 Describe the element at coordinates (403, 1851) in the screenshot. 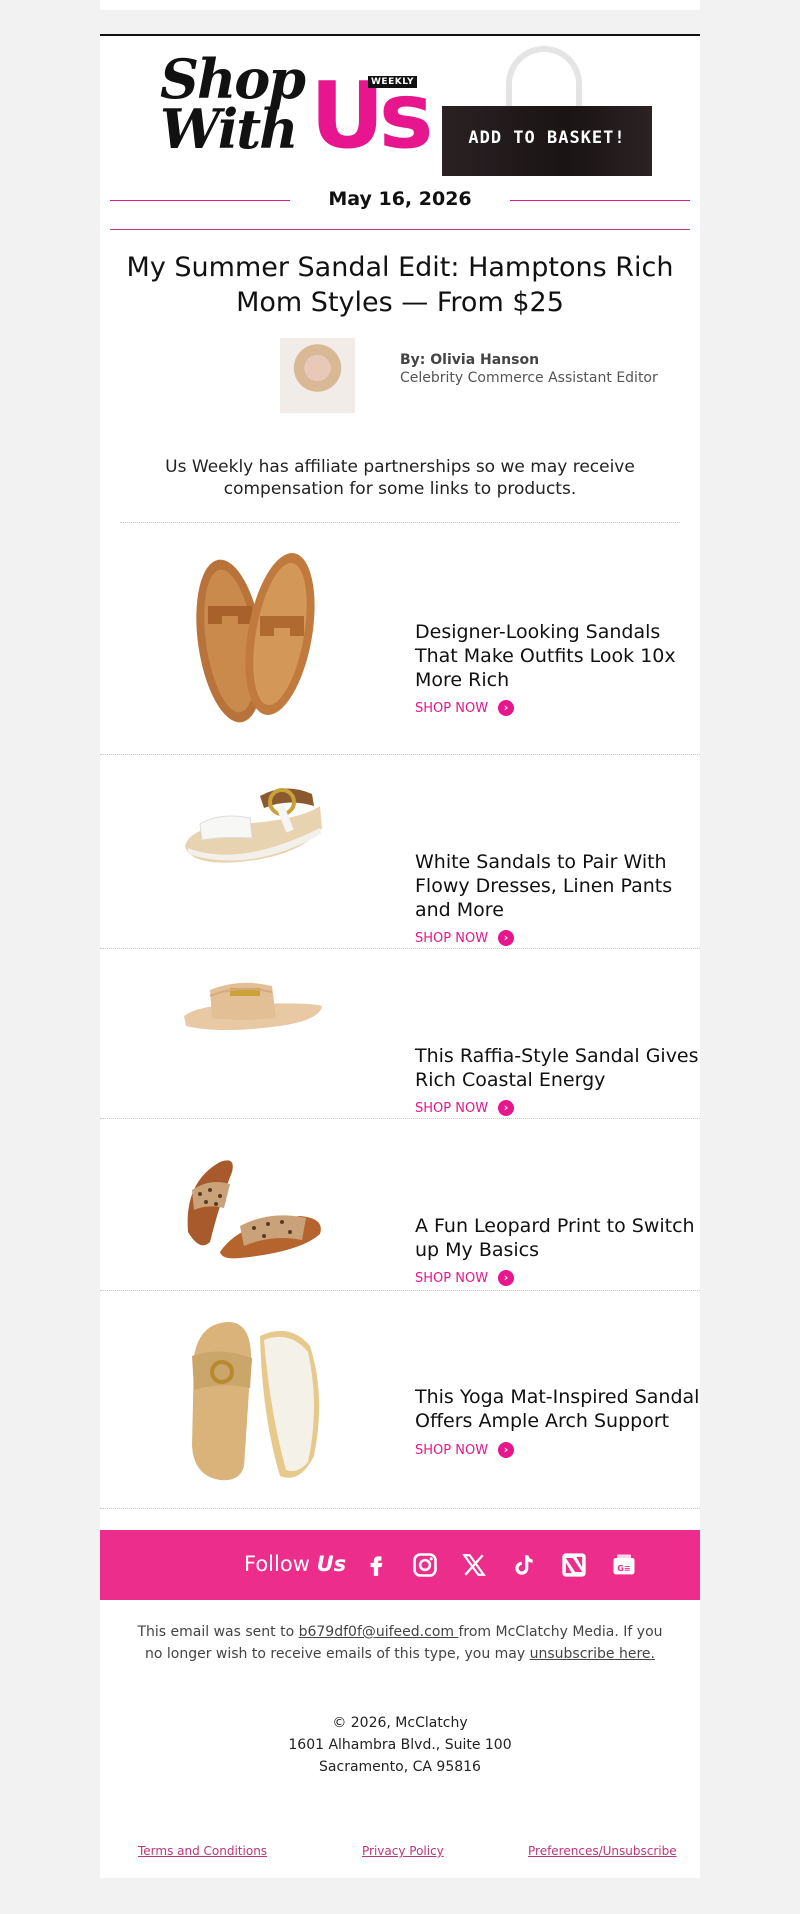

I see `privacy-link: Privacy Policy` at that location.